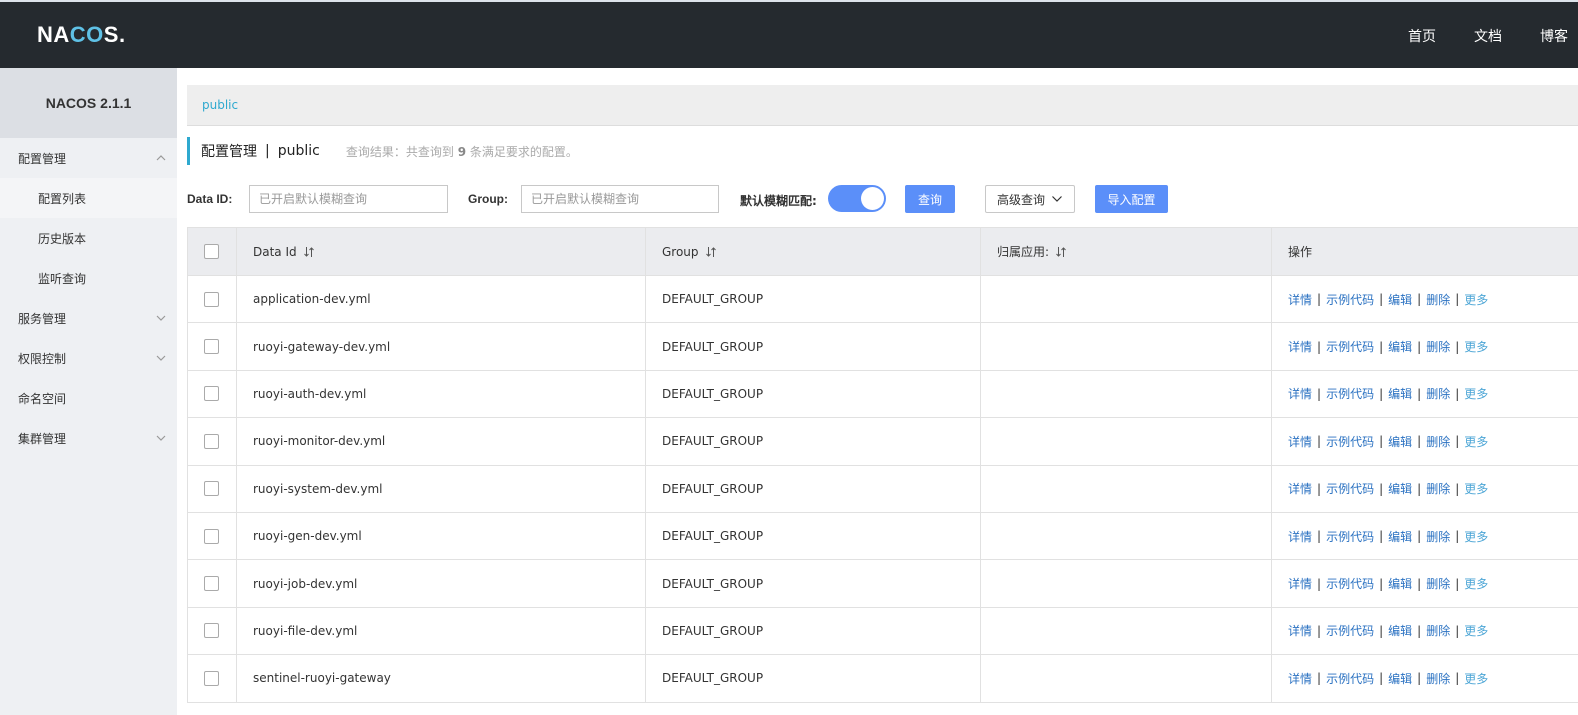 The height and width of the screenshot is (715, 1578). What do you see at coordinates (620, 199) in the screenshot?
I see `group-input` at bounding box center [620, 199].